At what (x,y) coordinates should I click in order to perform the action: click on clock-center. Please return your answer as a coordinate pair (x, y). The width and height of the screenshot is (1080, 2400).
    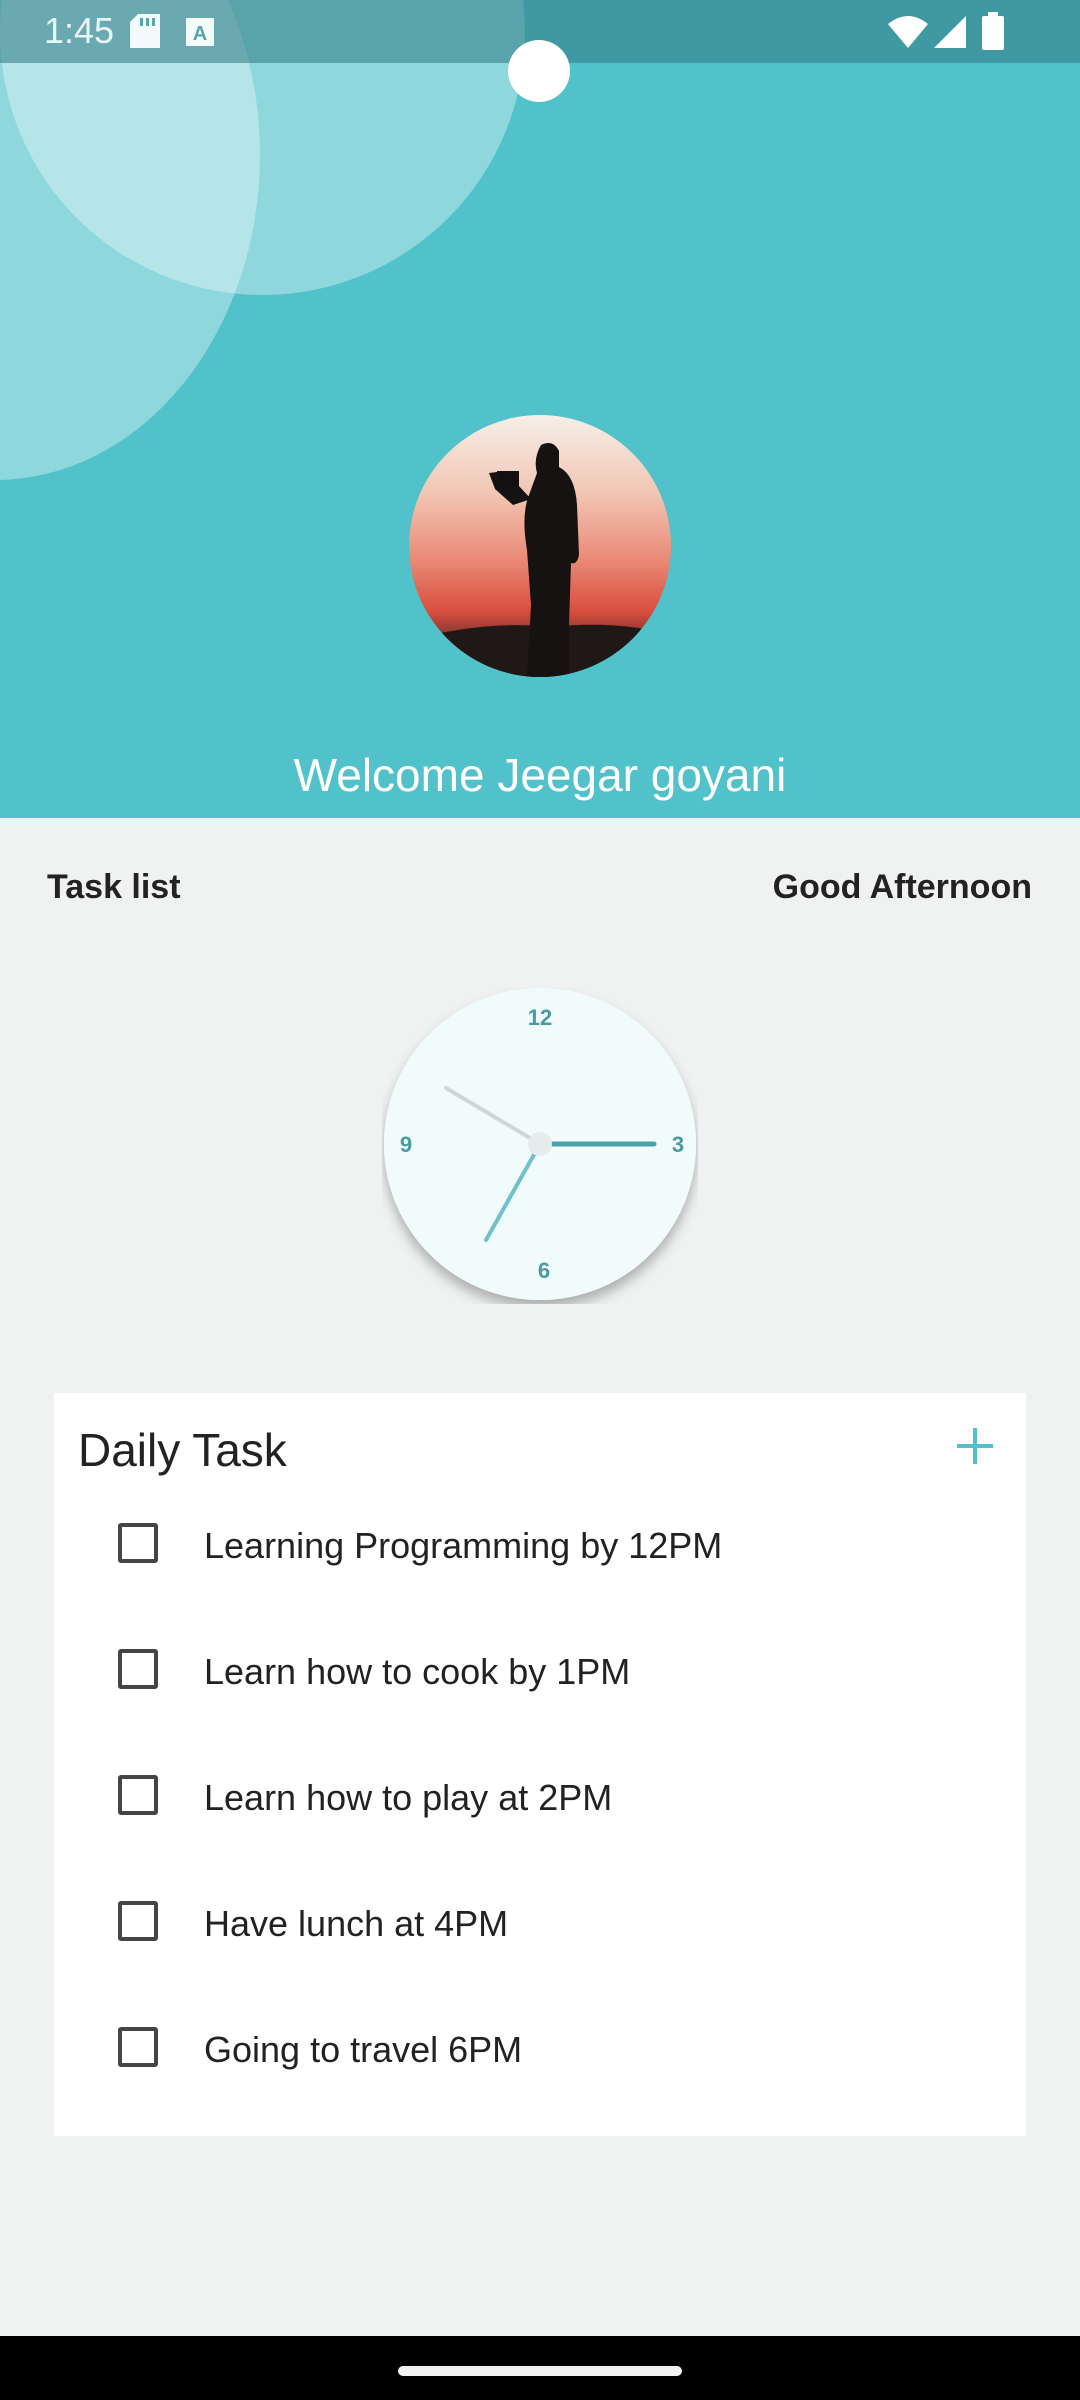
    Looking at the image, I should click on (540, 1144).